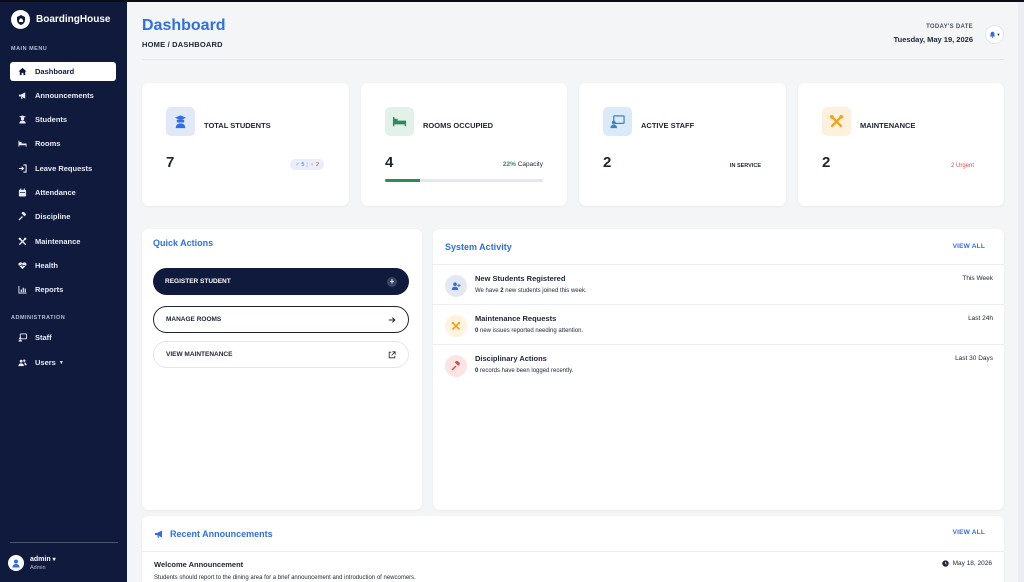 Image resolution: width=1024 pixels, height=582 pixels. I want to click on window-top-edge, so click(512, 1).